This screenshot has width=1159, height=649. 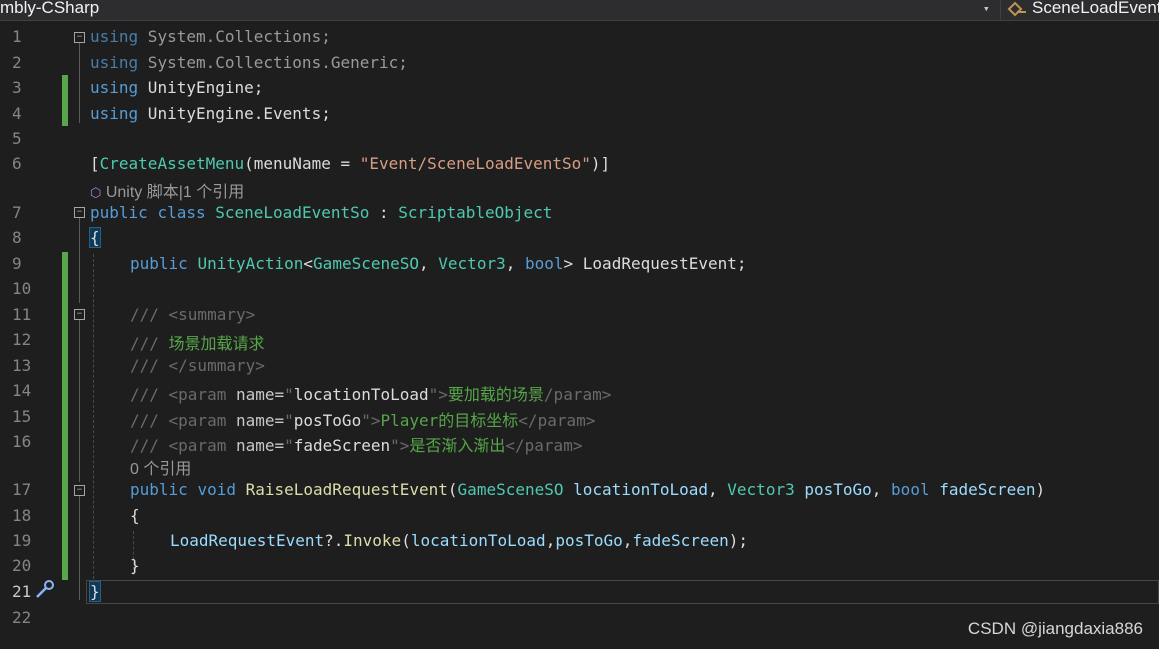 I want to click on line-number: 4, so click(x=17, y=113).